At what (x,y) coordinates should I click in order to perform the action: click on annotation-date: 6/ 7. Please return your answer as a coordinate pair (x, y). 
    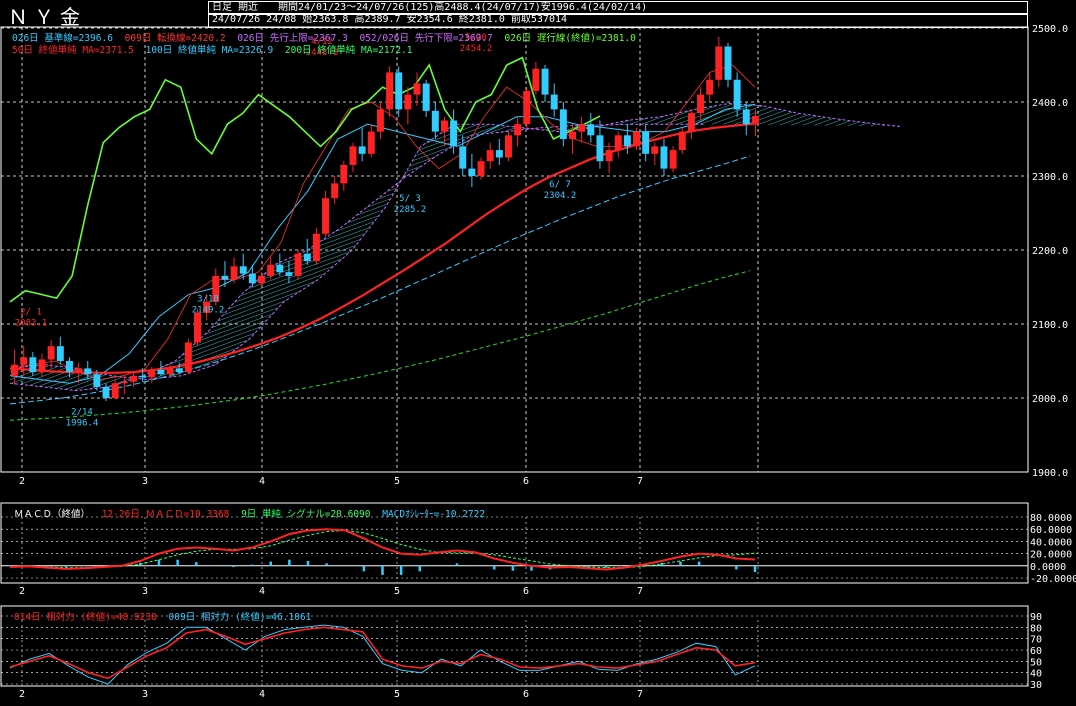
    Looking at the image, I should click on (560, 185).